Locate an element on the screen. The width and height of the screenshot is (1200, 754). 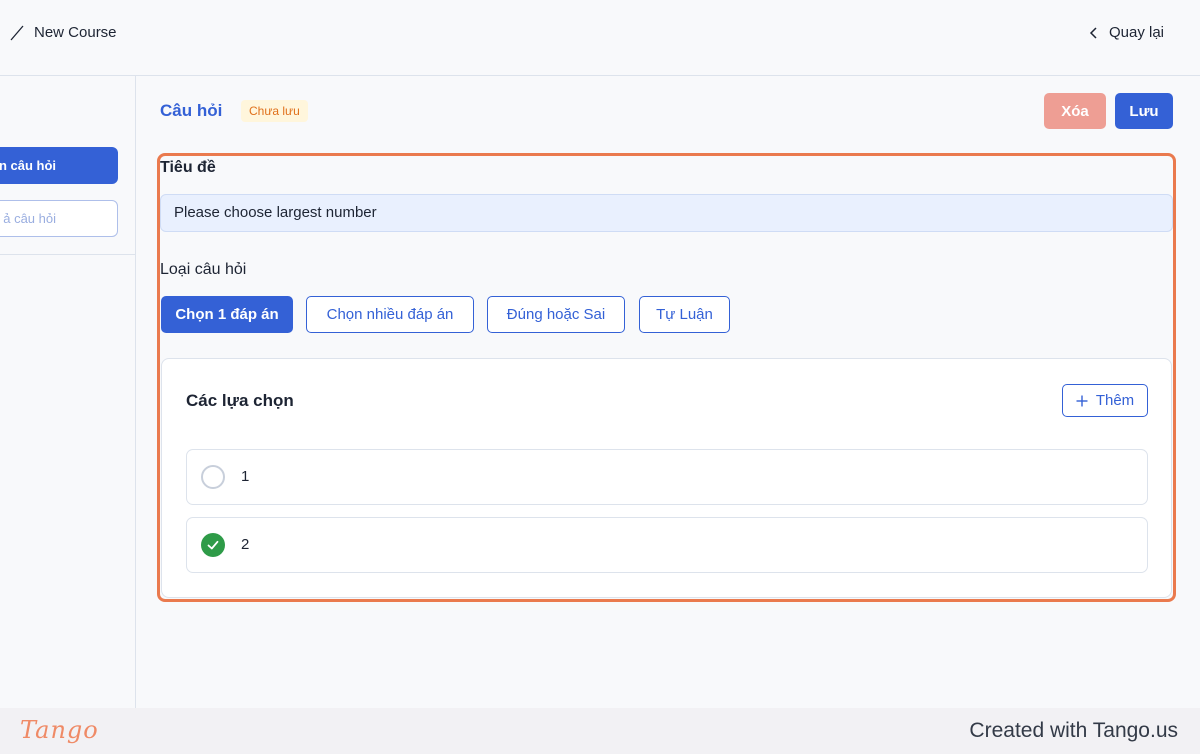
section-title: Câu hỏi is located at coordinates (191, 110).